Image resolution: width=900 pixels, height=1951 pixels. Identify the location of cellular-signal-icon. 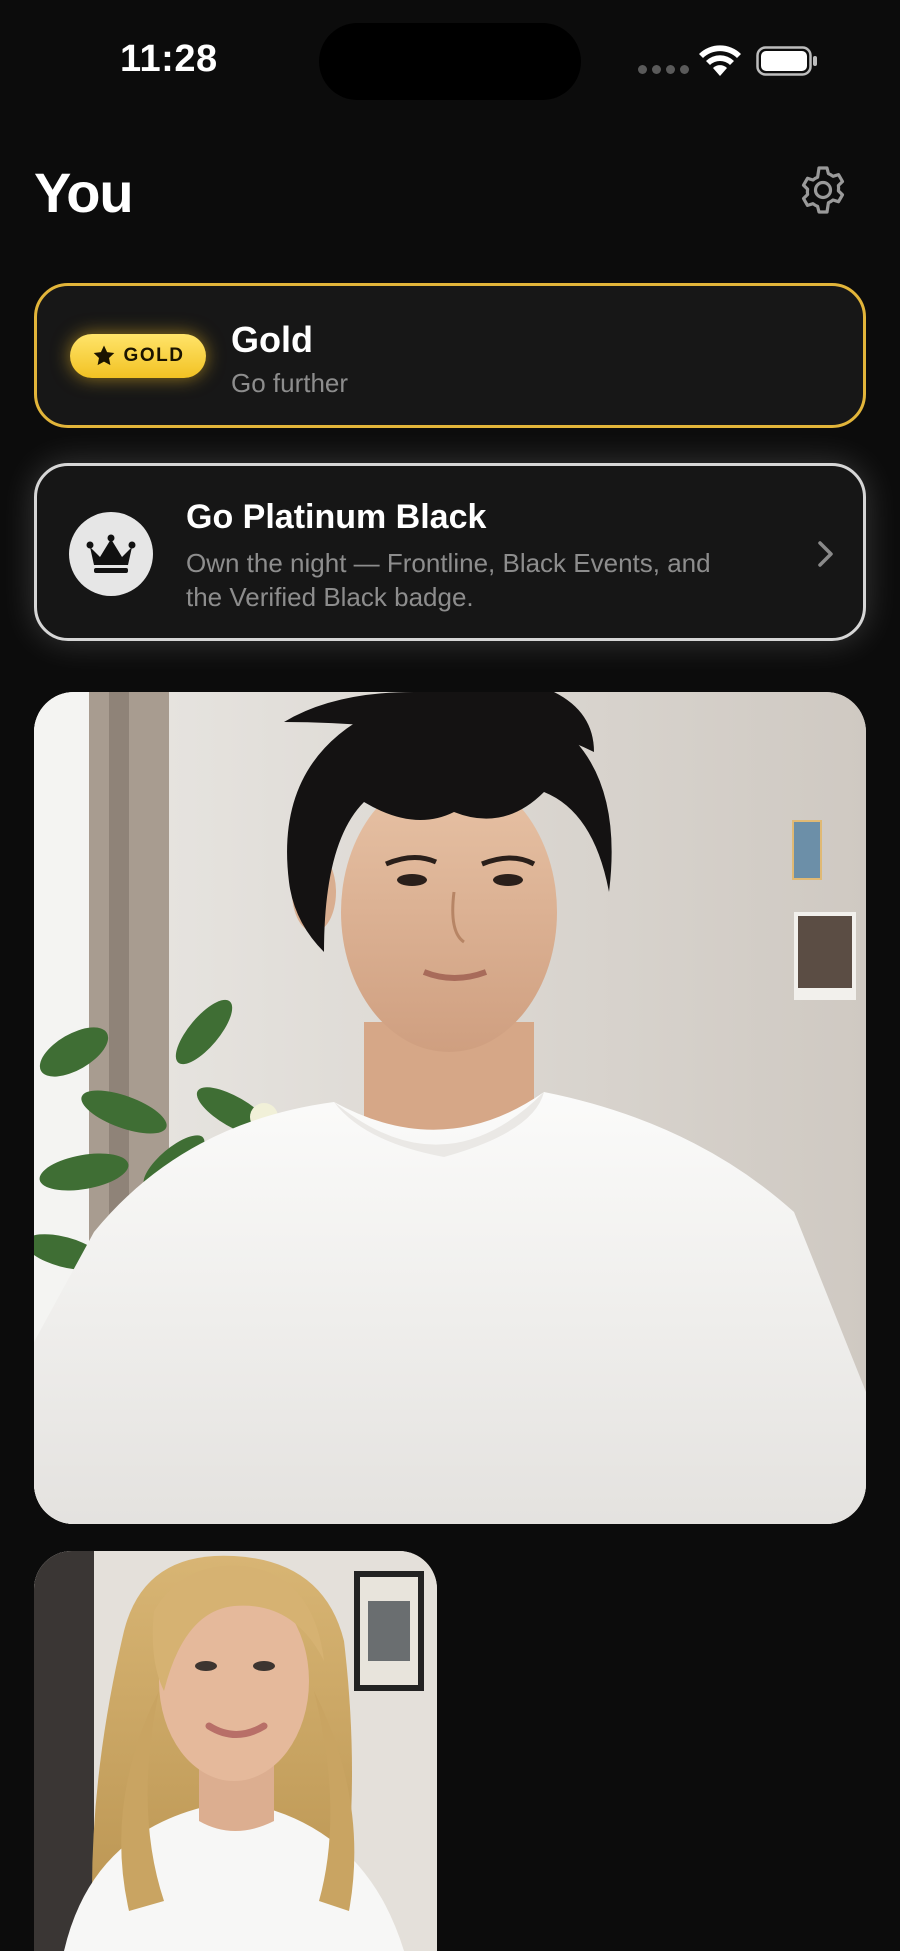
(663, 69).